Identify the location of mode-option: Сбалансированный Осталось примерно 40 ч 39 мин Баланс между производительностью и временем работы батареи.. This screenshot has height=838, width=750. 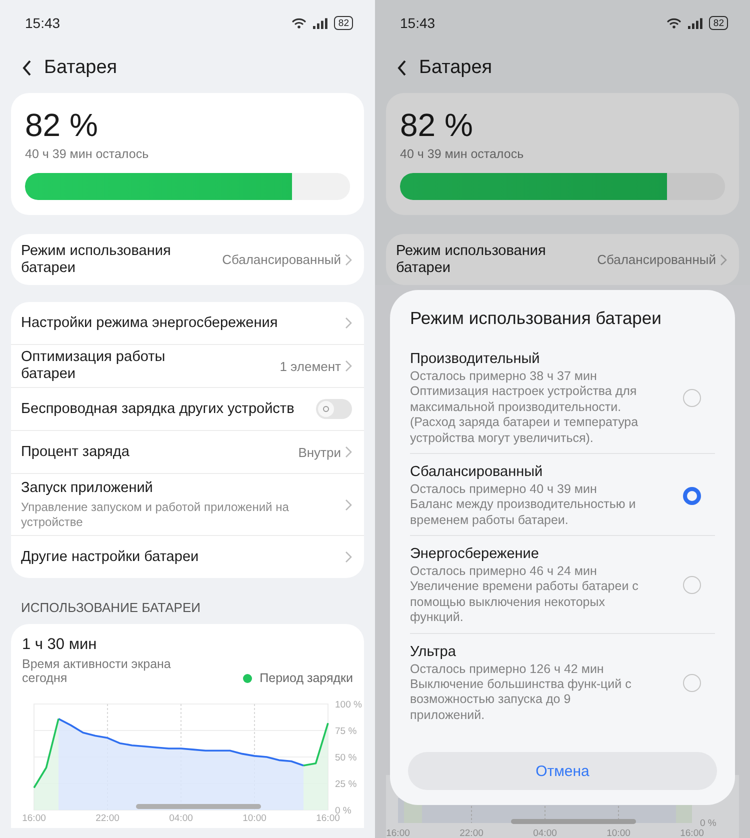
(562, 494).